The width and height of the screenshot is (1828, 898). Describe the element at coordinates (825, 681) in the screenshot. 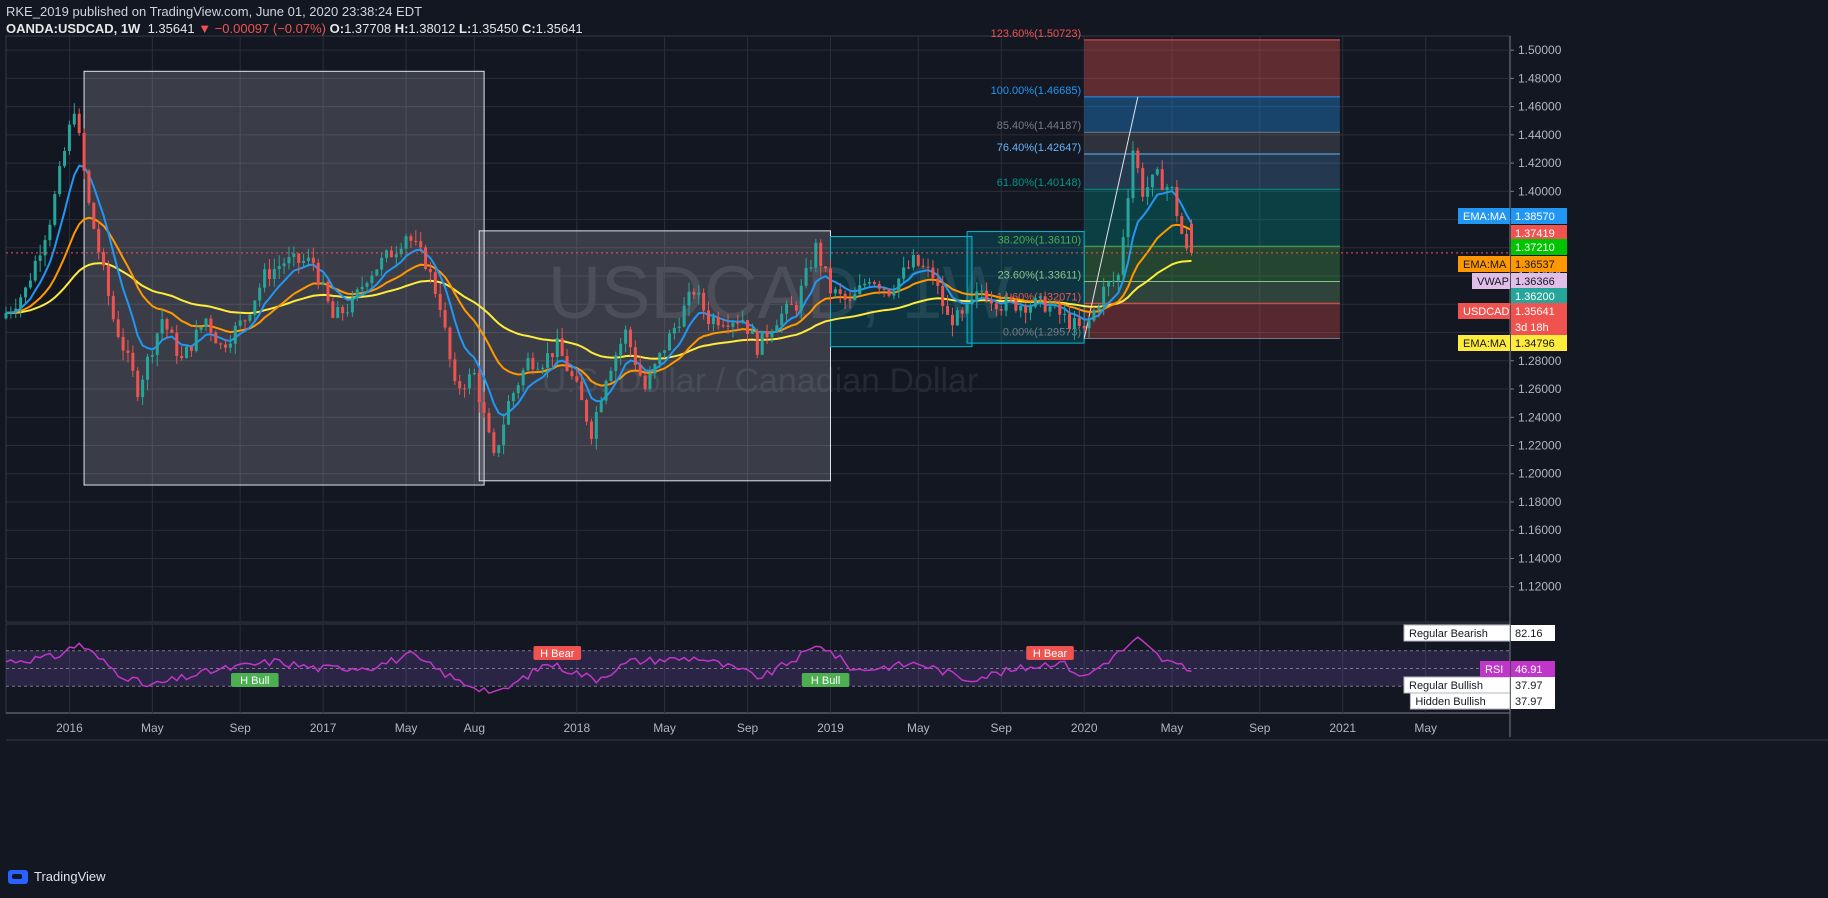

I see `divergence-label-text: H Bull` at that location.